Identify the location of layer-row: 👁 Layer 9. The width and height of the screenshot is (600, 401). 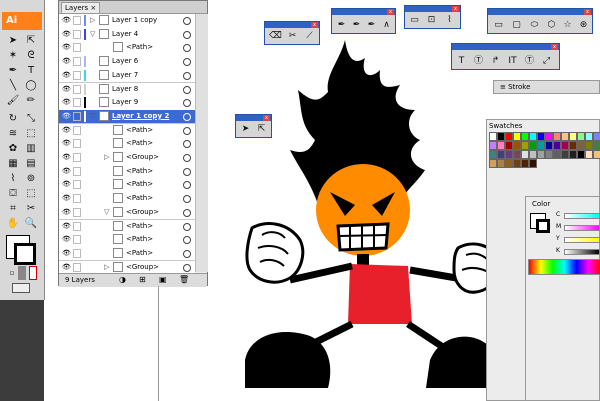
(127, 103).